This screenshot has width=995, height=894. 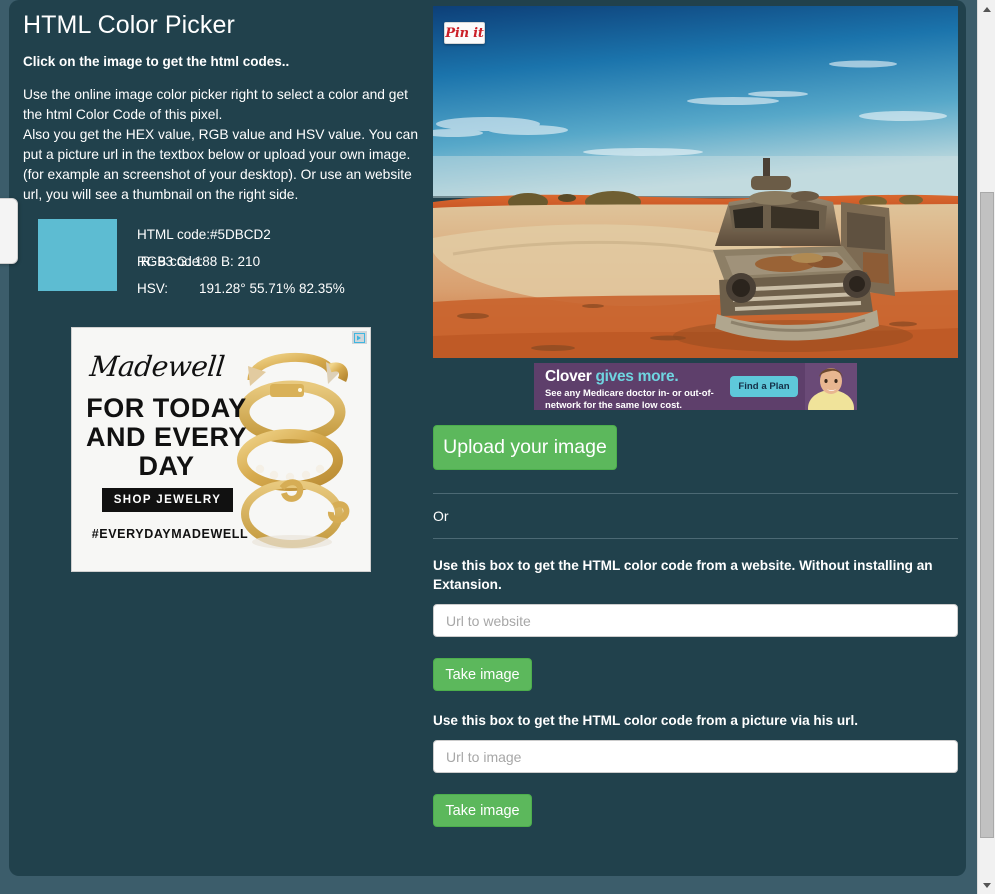 What do you see at coordinates (359, 337) in the screenshot?
I see `adchoices-icon` at bounding box center [359, 337].